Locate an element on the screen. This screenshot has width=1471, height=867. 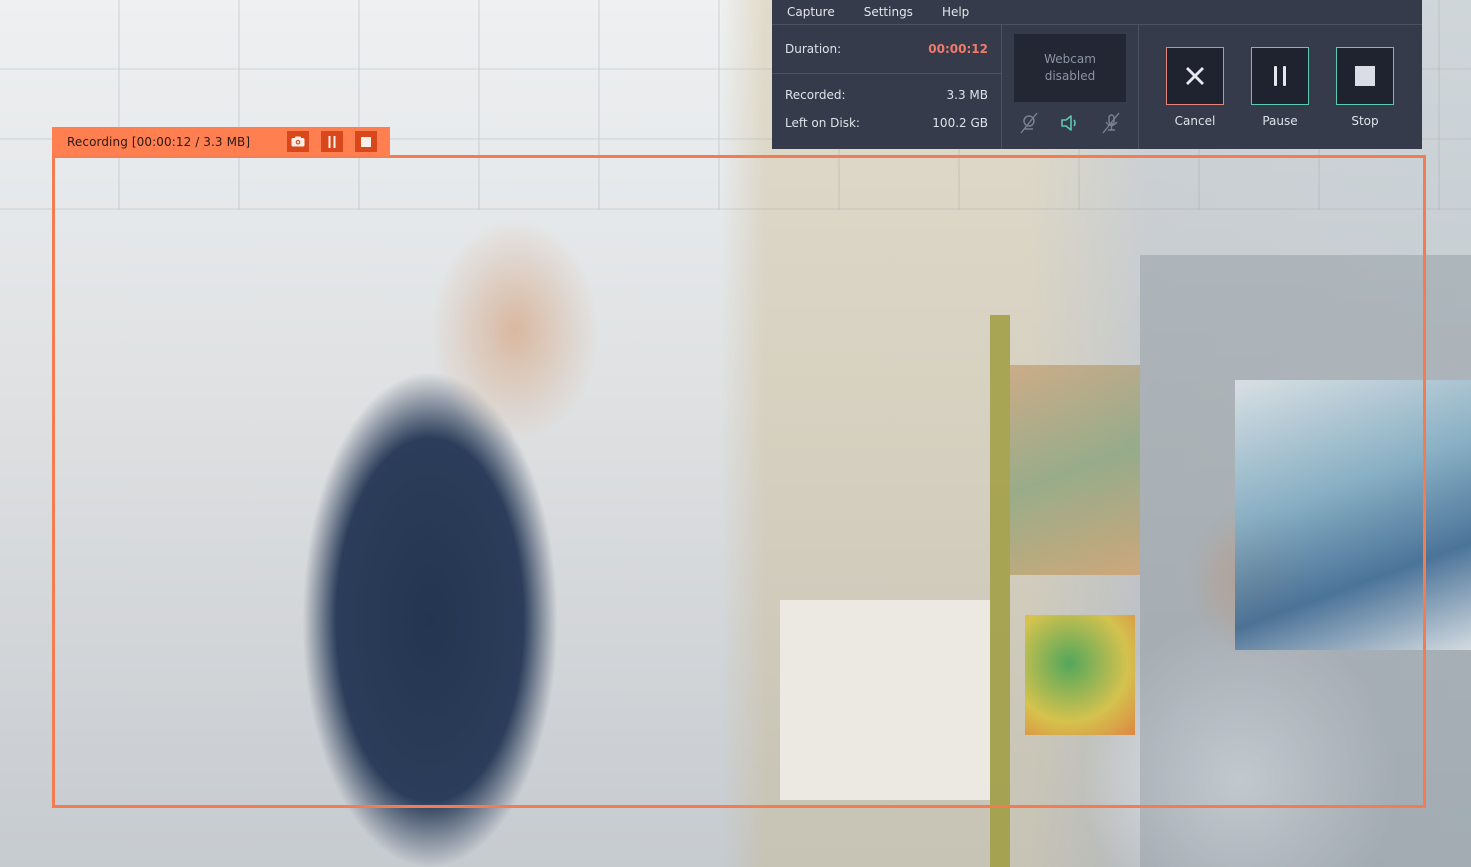
duration-row: Duration: 00:00:12 is located at coordinates (886, 49).